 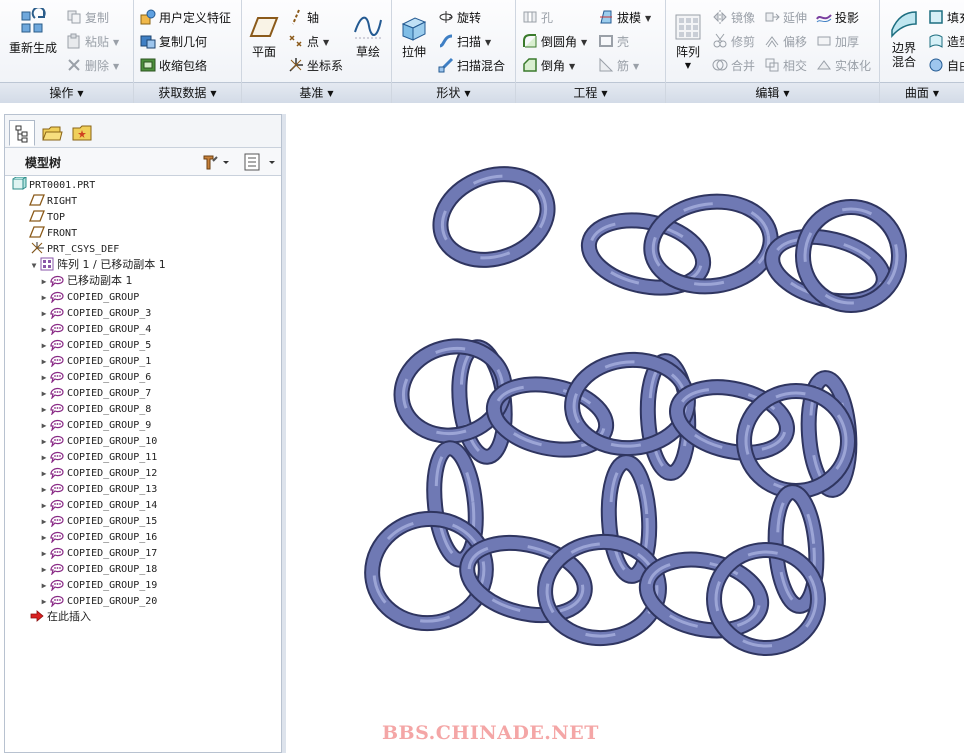 I want to click on copy-button: 复制, so click(x=87, y=18).